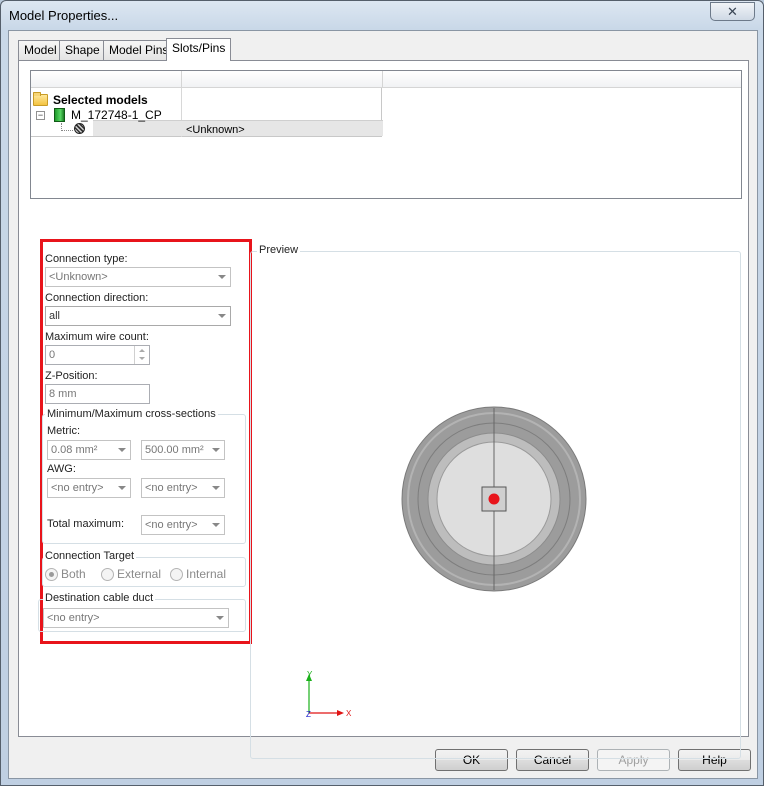  What do you see at coordinates (215, 130) in the screenshot?
I see `slot-value: <Unknown>` at bounding box center [215, 130].